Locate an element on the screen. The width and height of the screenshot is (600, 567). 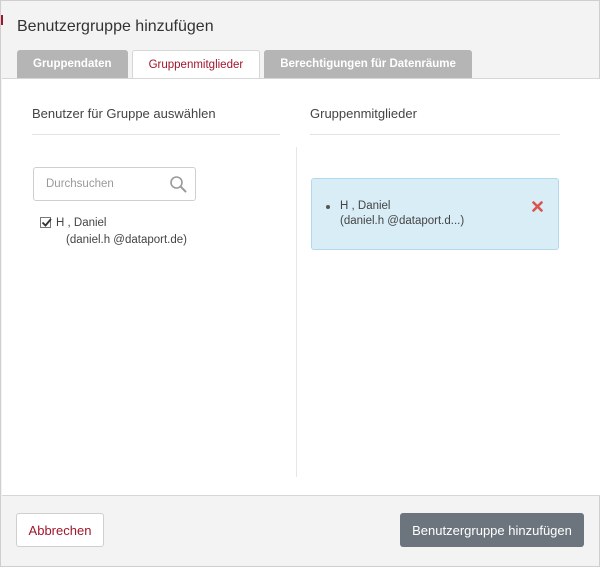
member-email: (daniel.h @dataport.d...) is located at coordinates (402, 221).